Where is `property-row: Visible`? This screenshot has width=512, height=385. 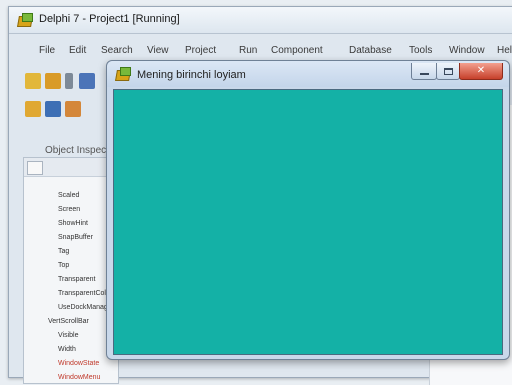 property-row: Visible is located at coordinates (68, 335).